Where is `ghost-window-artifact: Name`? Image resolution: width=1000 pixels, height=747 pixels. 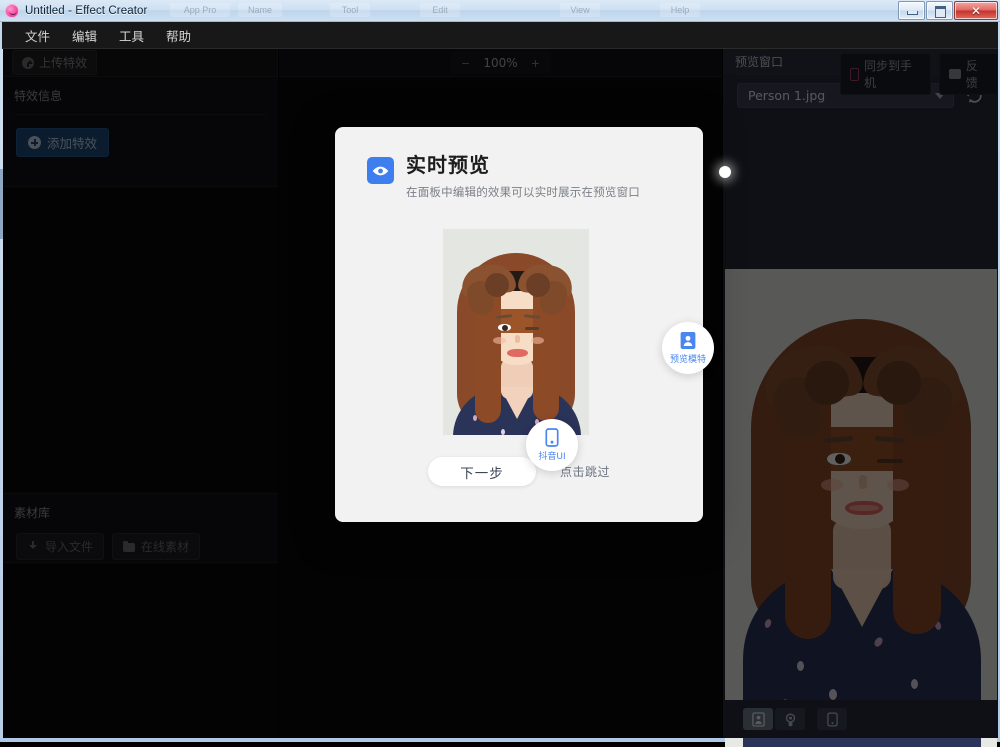
ghost-window-artifact: Name is located at coordinates (260, 10).